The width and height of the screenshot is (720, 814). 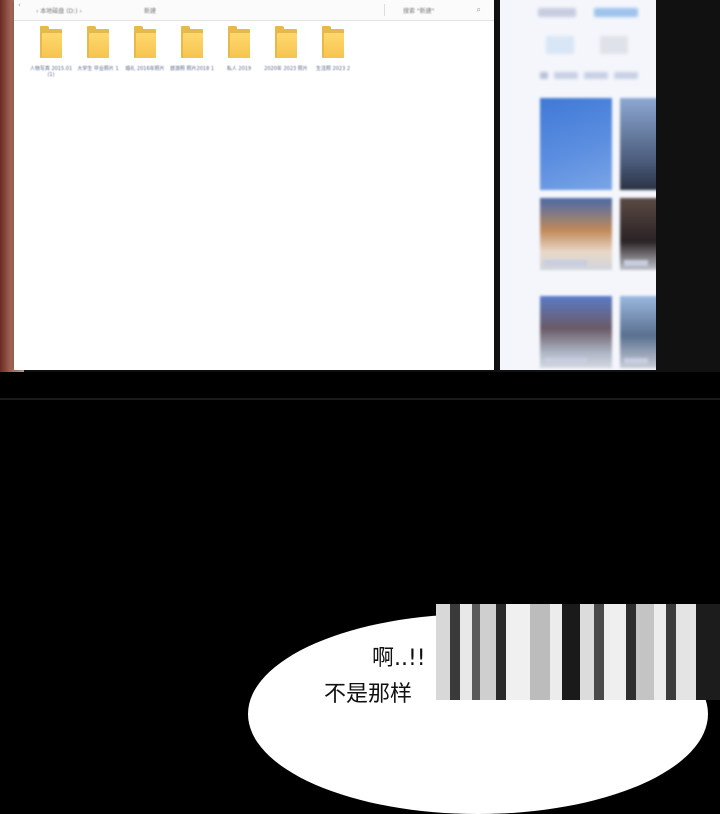 I want to click on folder-label: 大学生 毕业照片 1, so click(x=98, y=69).